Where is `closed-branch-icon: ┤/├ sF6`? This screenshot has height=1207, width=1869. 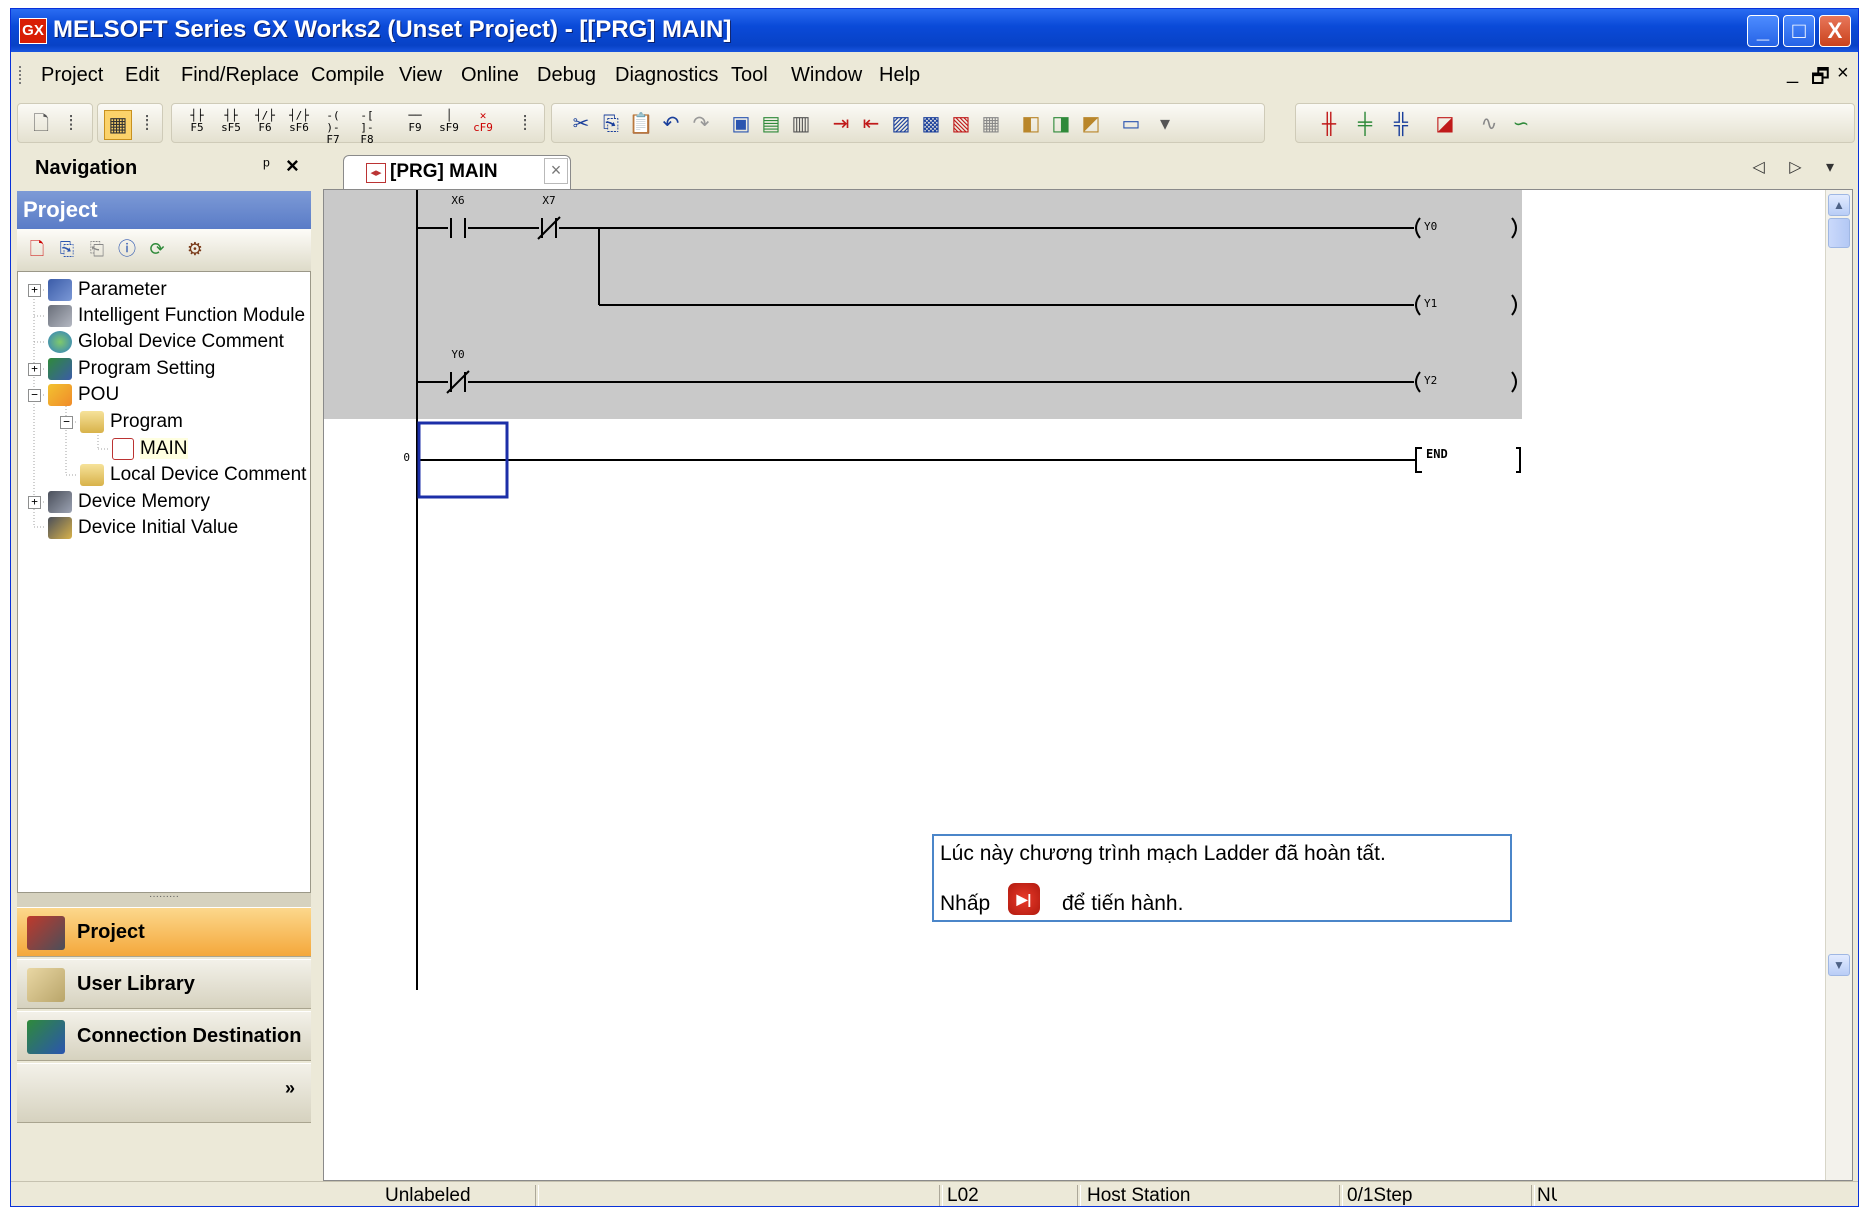
closed-branch-icon: ┤/├ sF6 is located at coordinates (299, 124).